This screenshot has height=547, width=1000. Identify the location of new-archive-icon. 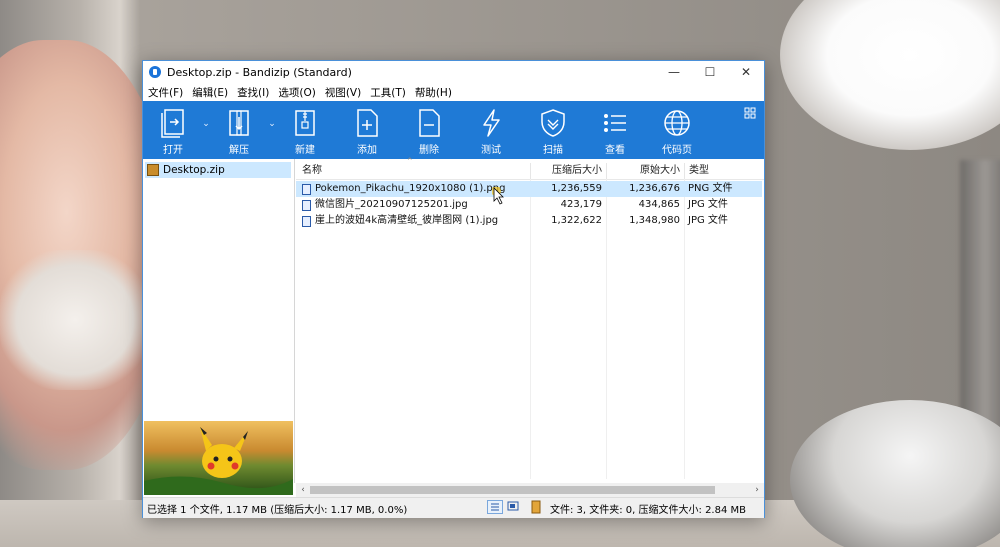
(305, 123).